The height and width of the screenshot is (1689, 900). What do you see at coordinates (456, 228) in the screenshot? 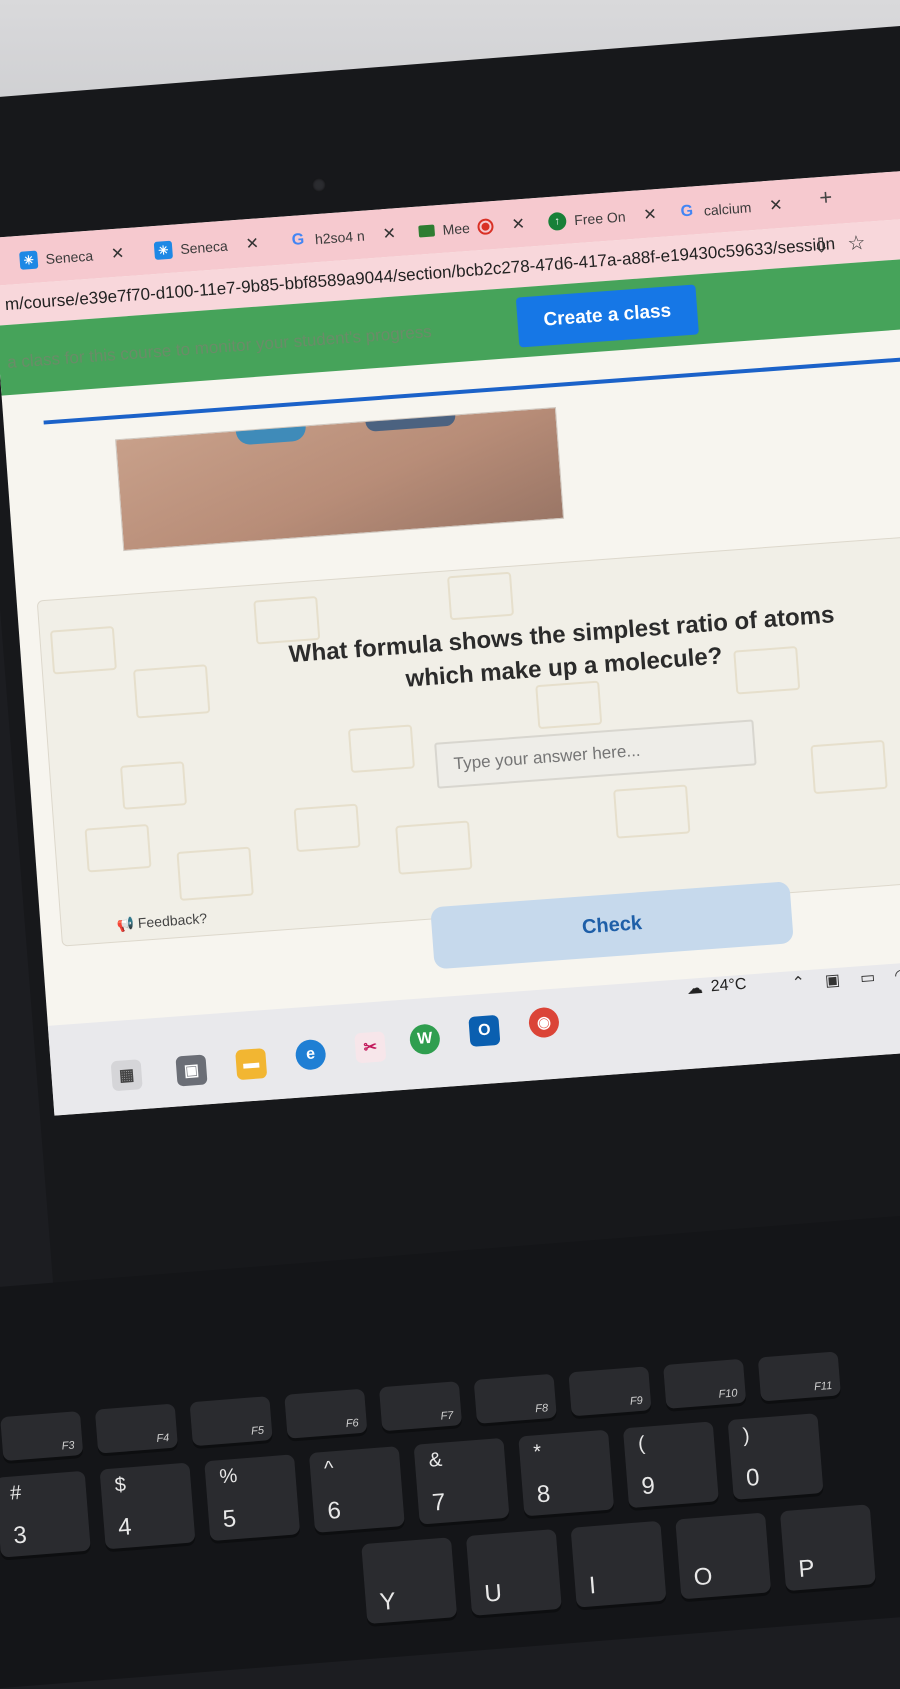
I see `tab-label: Mee` at bounding box center [456, 228].